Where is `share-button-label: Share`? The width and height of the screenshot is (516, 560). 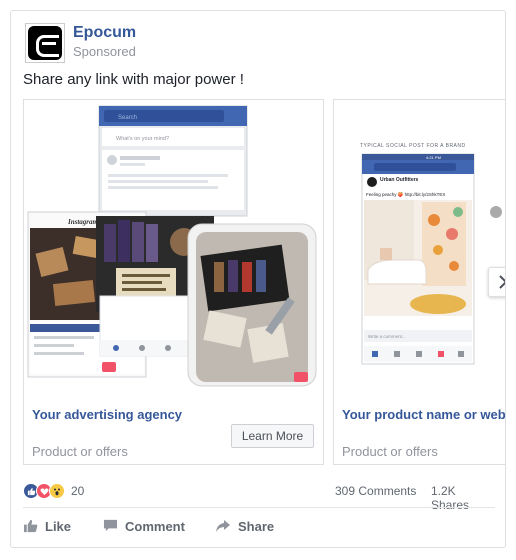 share-button-label: Share is located at coordinates (256, 526).